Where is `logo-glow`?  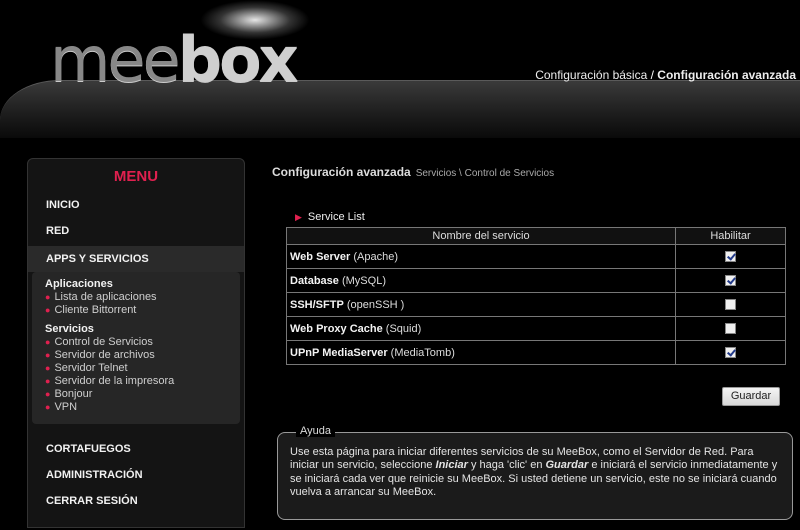
logo-glow is located at coordinates (255, 20).